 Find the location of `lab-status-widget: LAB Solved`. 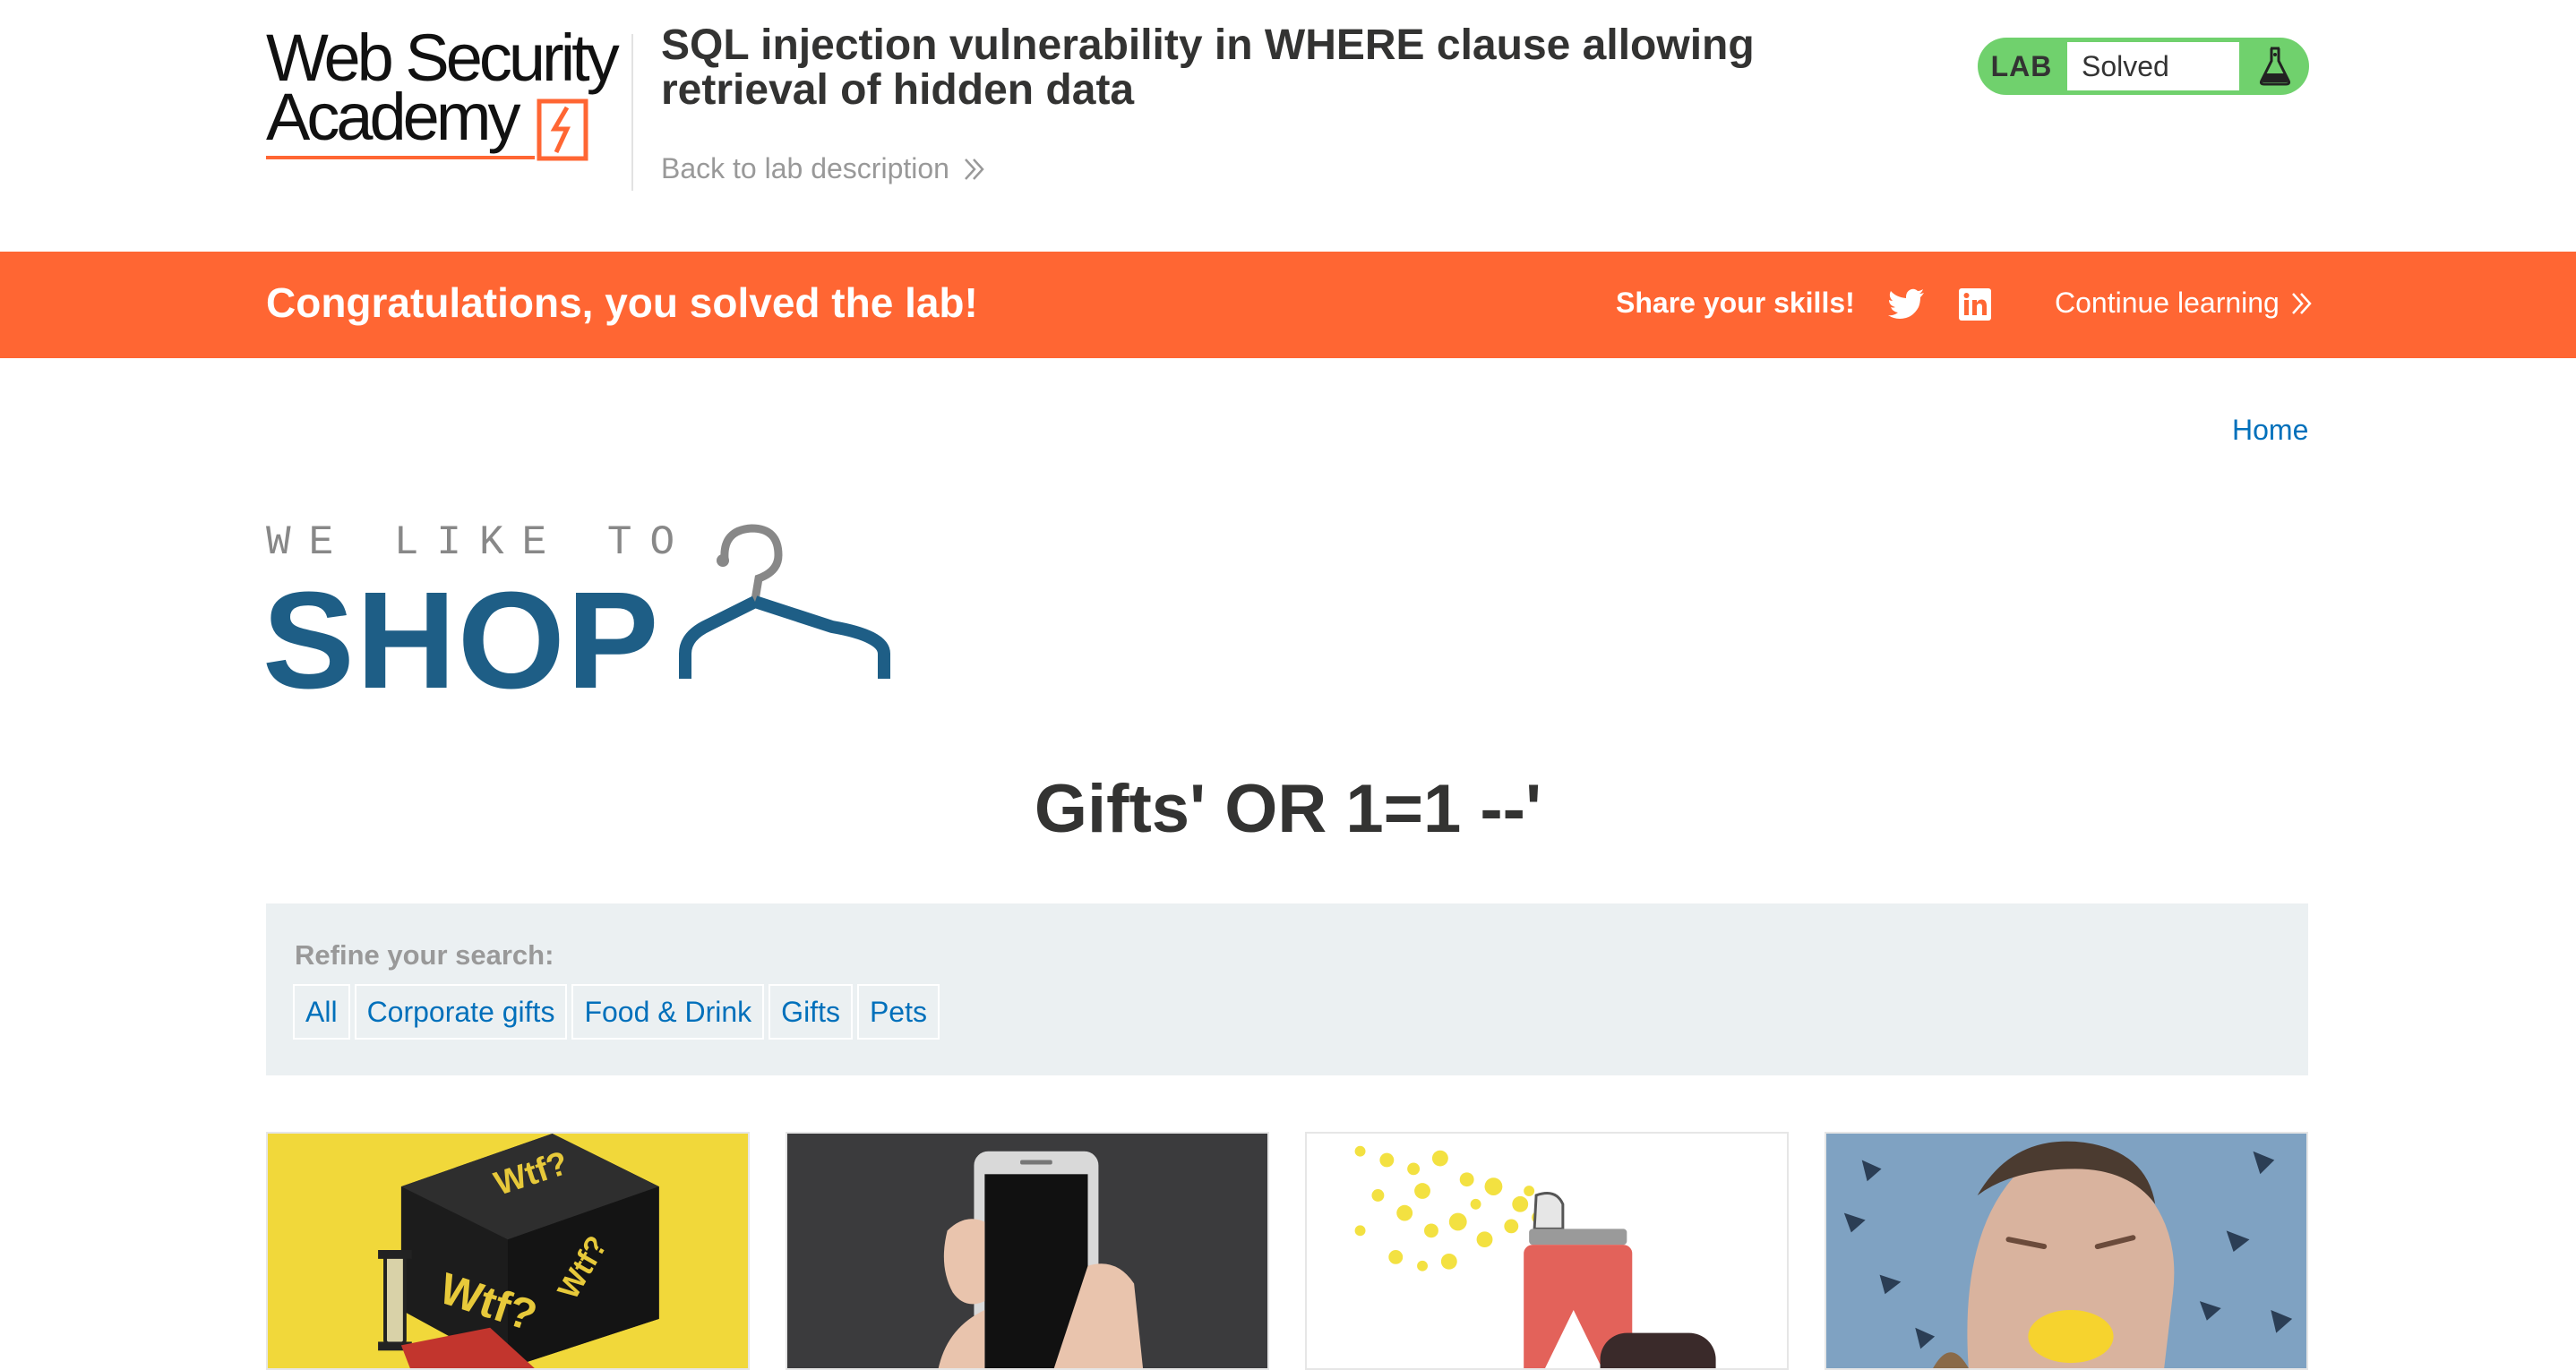

lab-status-widget: LAB Solved is located at coordinates (2143, 66).